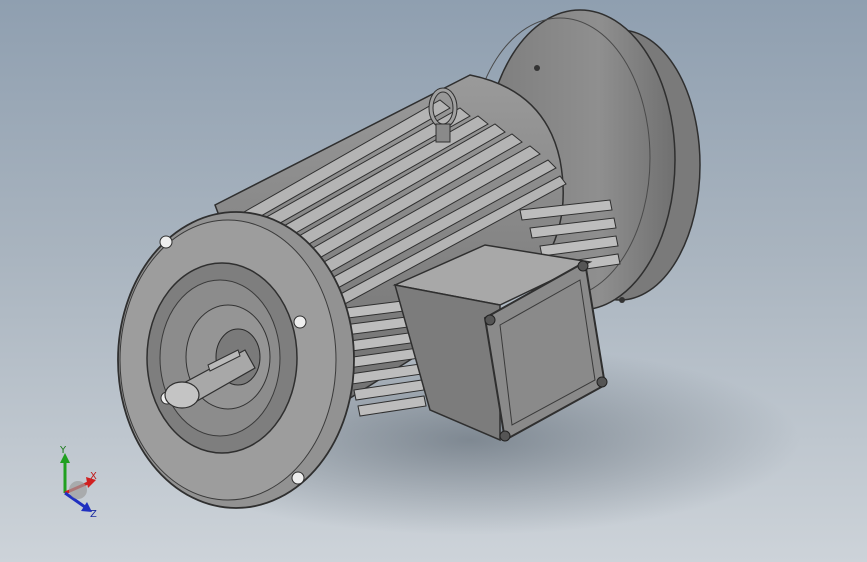 The height and width of the screenshot is (562, 867). I want to click on y-axis-label: Y, so click(63, 450).